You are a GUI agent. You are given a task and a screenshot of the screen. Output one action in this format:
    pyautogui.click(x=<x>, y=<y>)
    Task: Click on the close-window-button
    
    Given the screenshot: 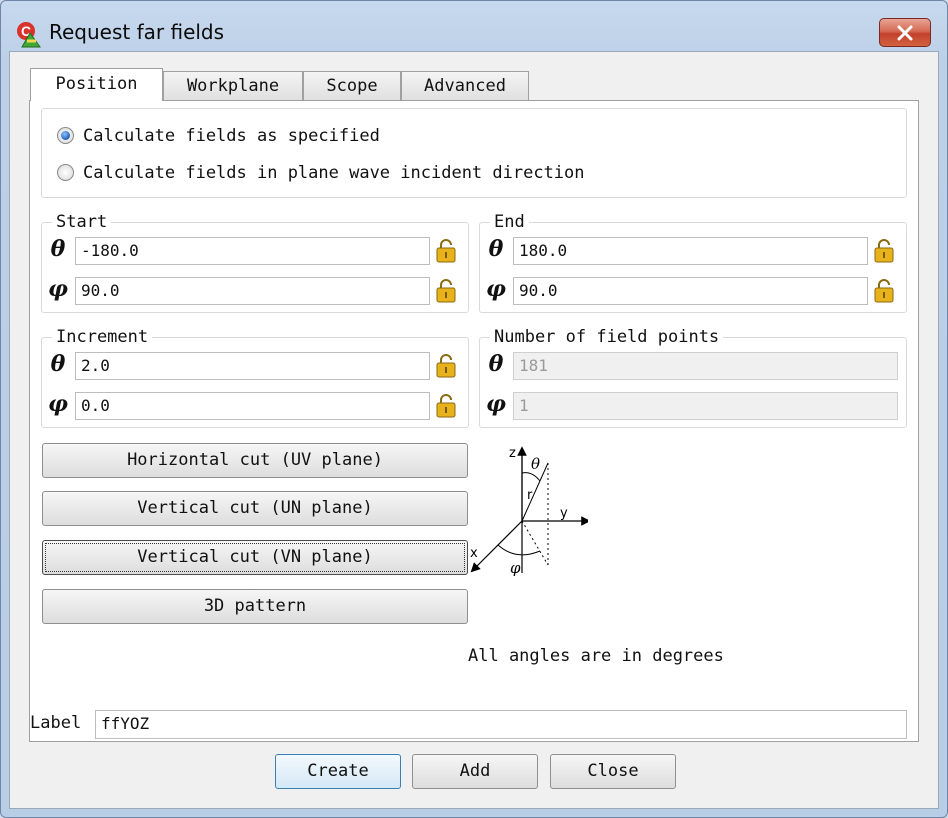 What is the action you would take?
    pyautogui.click(x=905, y=32)
    